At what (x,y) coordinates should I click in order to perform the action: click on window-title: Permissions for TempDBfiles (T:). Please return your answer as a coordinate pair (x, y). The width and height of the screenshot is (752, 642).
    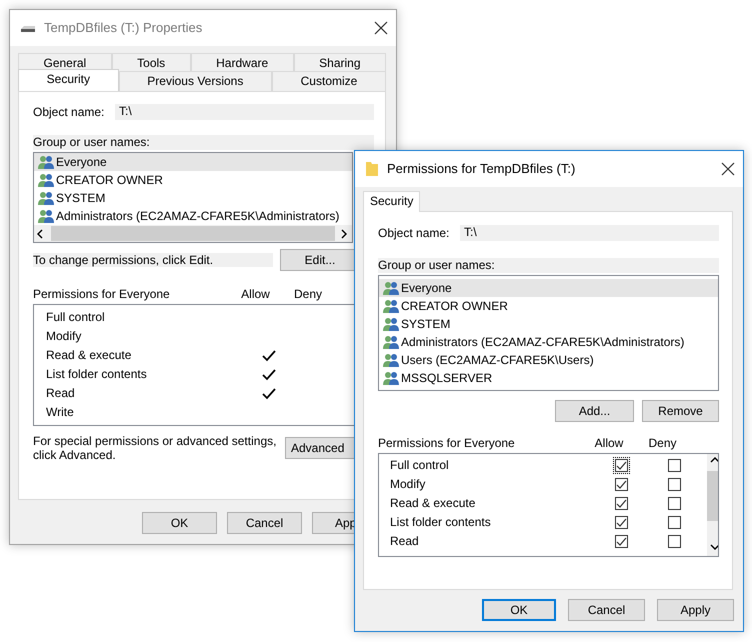
    Looking at the image, I should click on (481, 169).